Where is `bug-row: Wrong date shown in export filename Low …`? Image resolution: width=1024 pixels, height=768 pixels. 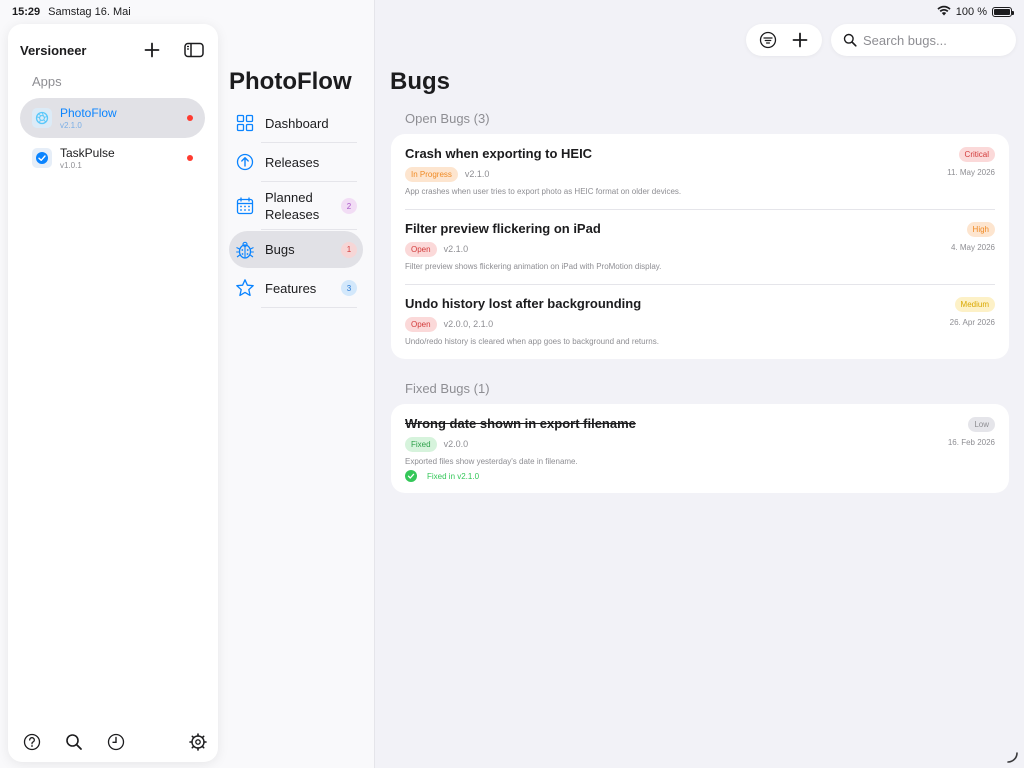
bug-row: Wrong date shown in export filename Low … is located at coordinates (700, 448).